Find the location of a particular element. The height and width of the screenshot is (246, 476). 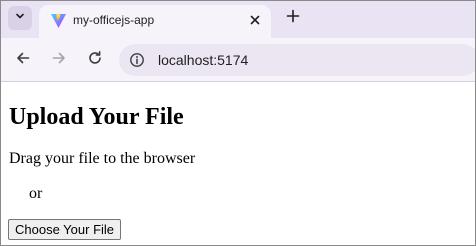

tab-active: my-officejs-app is located at coordinates (155, 21).